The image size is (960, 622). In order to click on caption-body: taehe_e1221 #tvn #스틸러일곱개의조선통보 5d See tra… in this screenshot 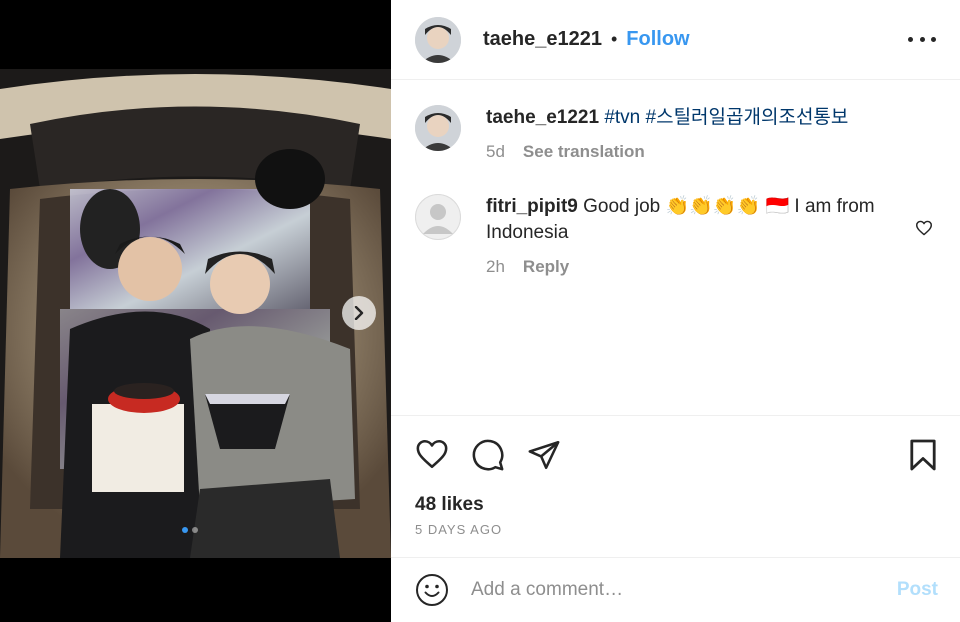, I will do `click(696, 133)`.